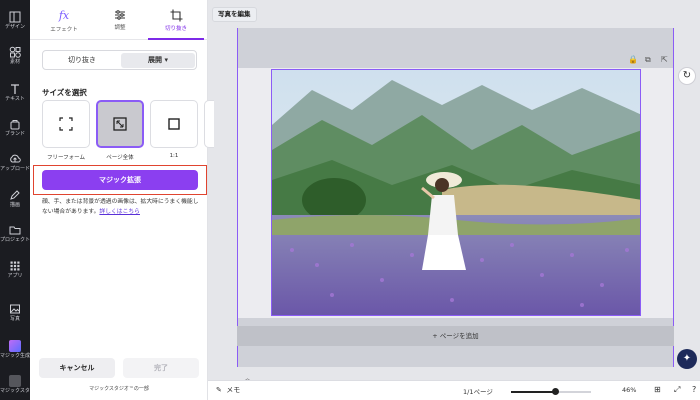 The height and width of the screenshot is (400, 700). I want to click on rail-item-magic-generate: マジック生成, so click(15, 349).